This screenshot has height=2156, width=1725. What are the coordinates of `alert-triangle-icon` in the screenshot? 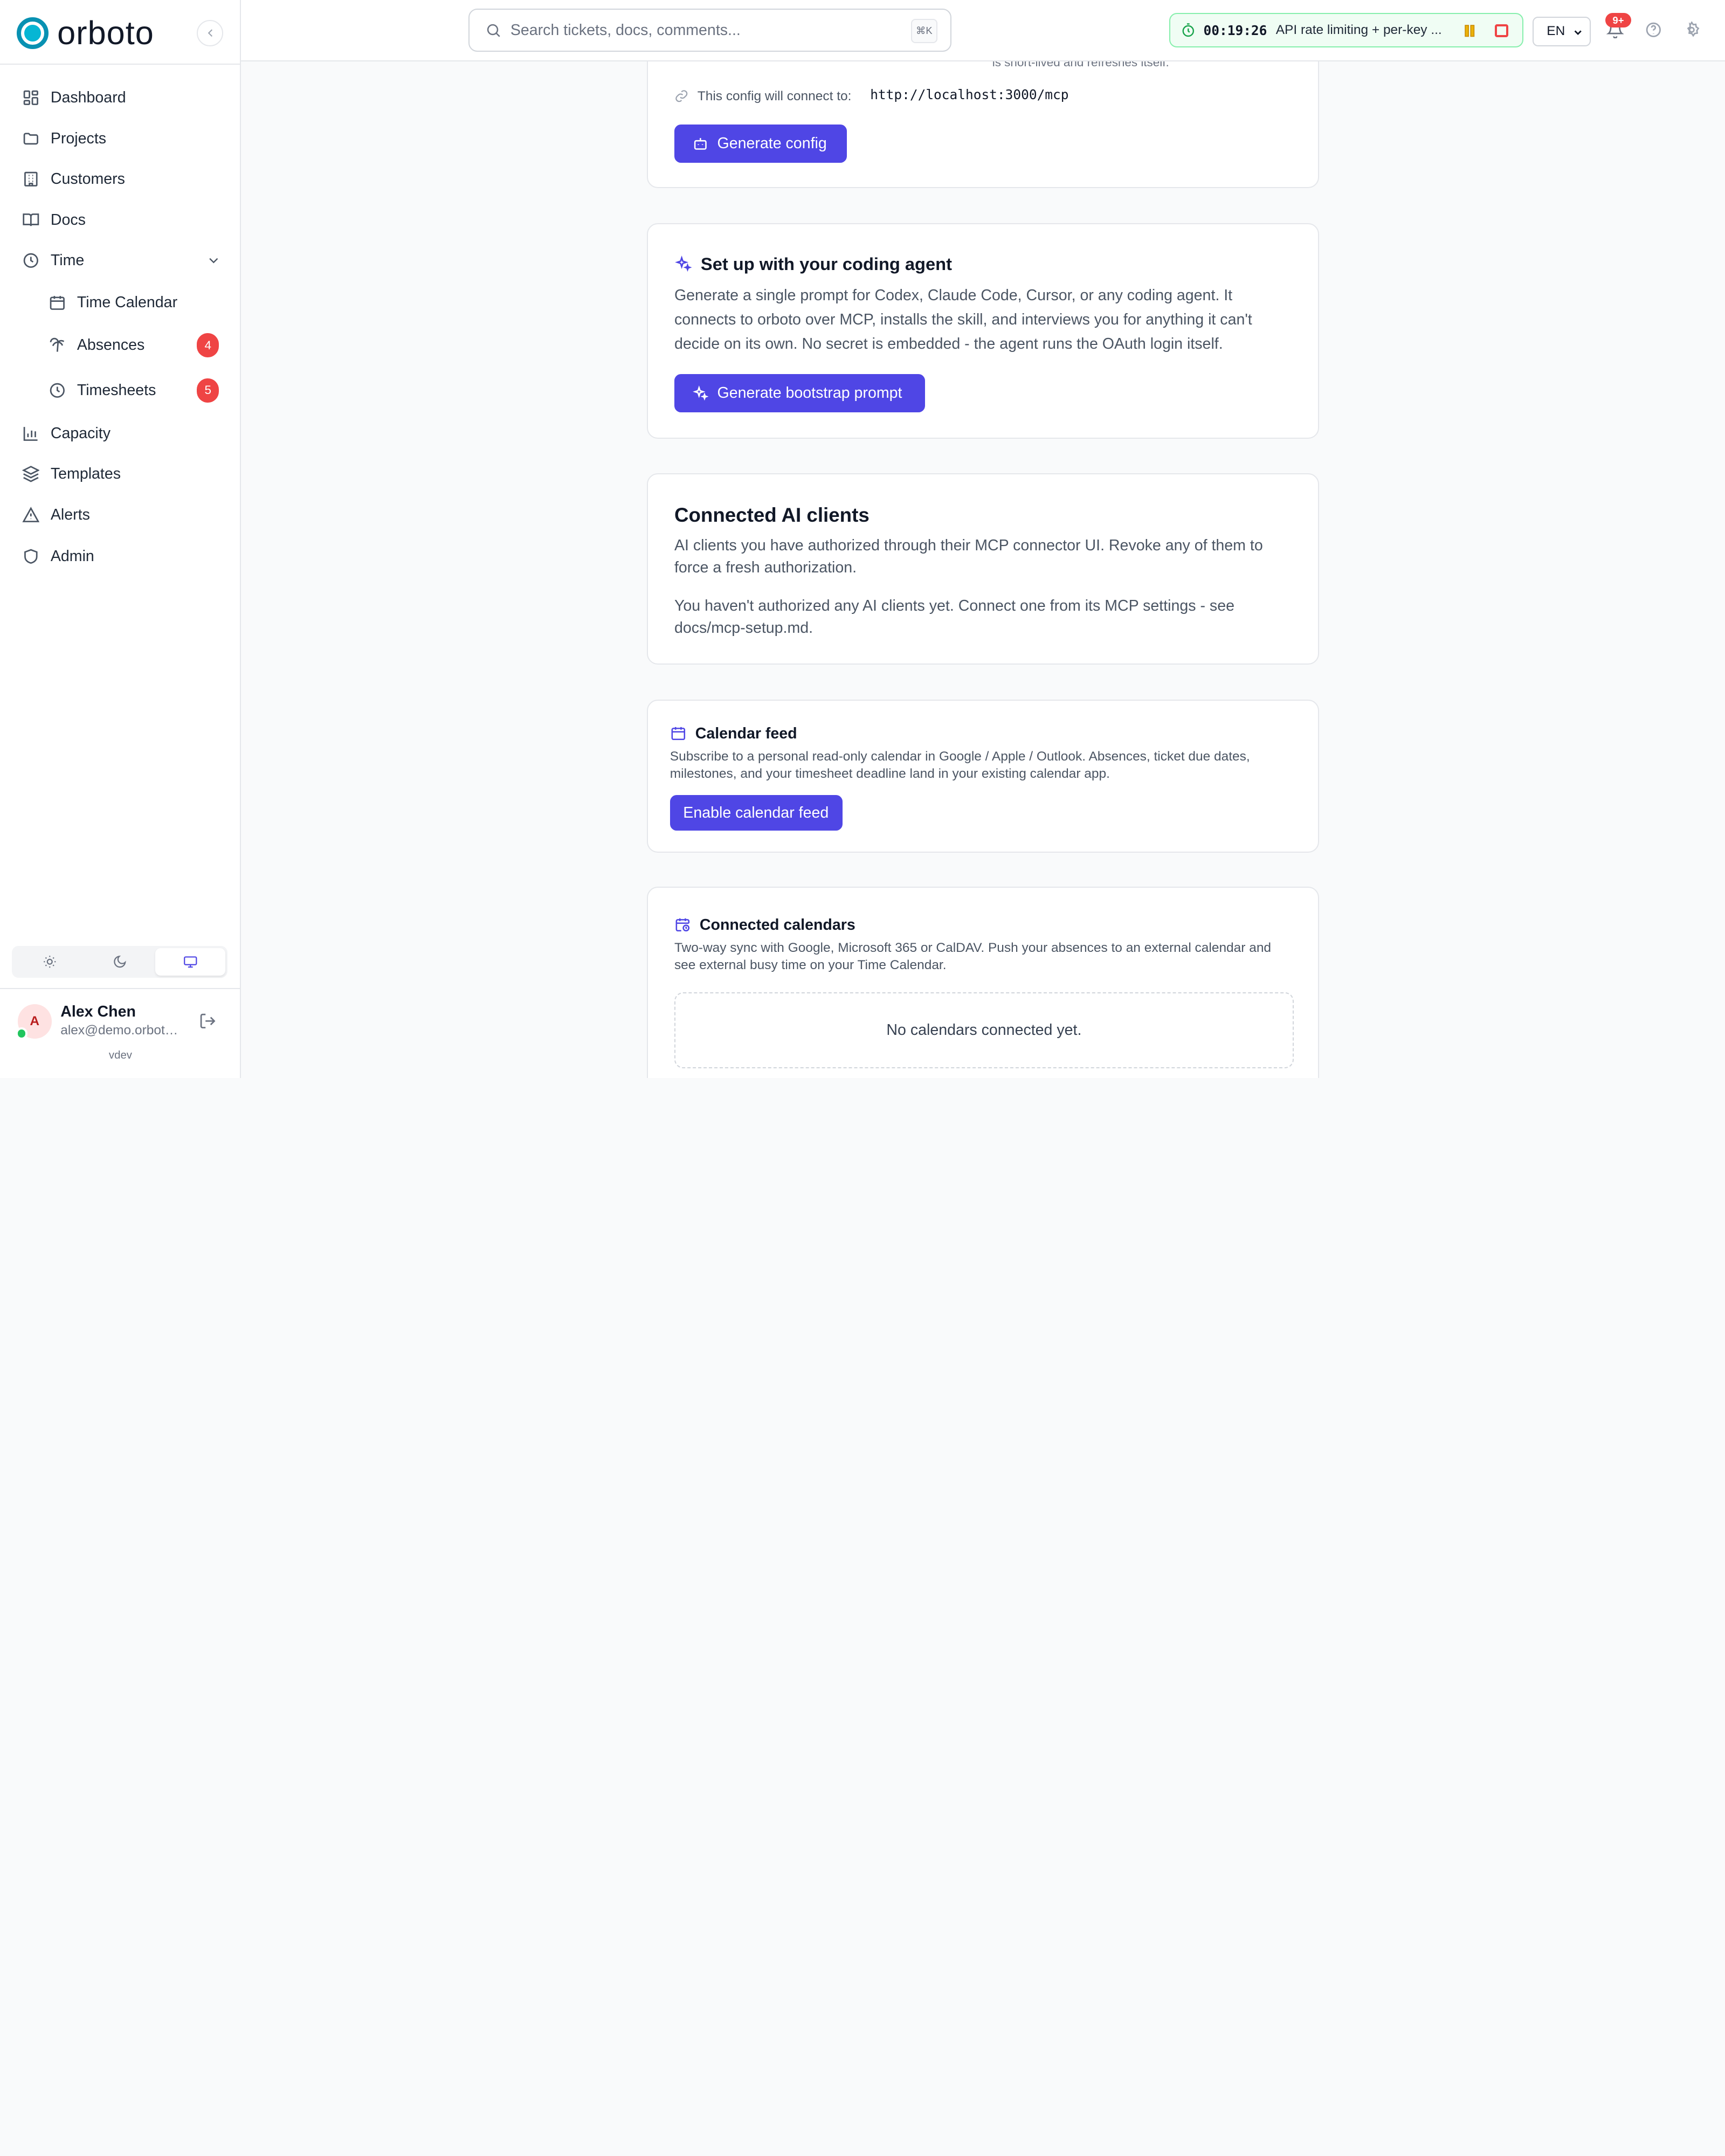 It's located at (31, 514).